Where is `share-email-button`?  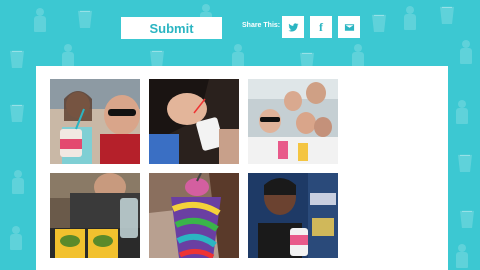 share-email-button is located at coordinates (349, 27).